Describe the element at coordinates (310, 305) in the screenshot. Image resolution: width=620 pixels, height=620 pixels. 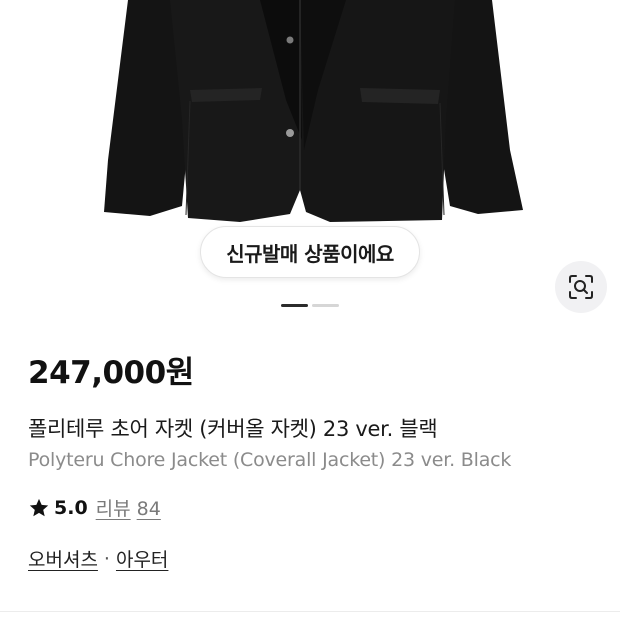
I see `gallery-pagination` at that location.